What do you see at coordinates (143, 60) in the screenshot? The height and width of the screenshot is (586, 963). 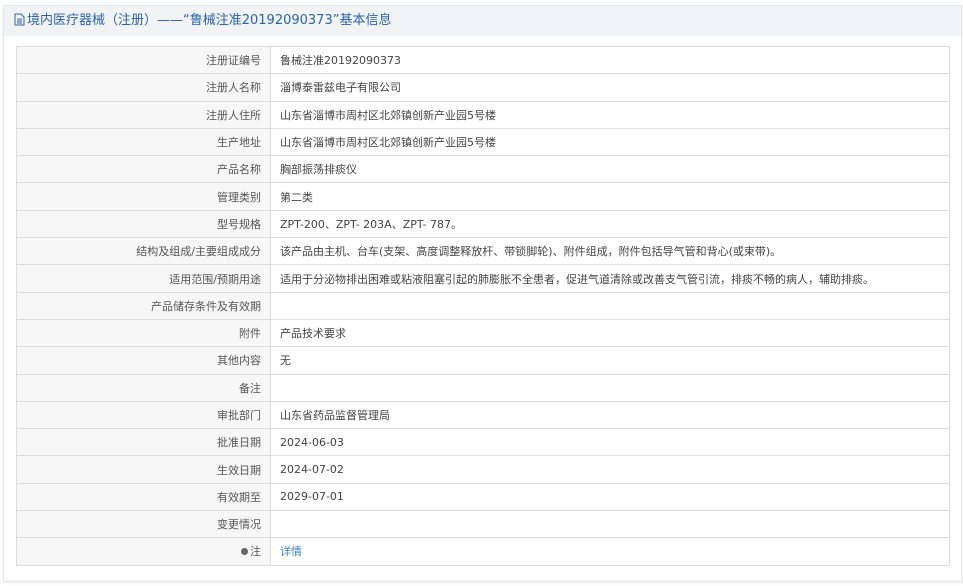 I see `field-label: 注册证编号` at bounding box center [143, 60].